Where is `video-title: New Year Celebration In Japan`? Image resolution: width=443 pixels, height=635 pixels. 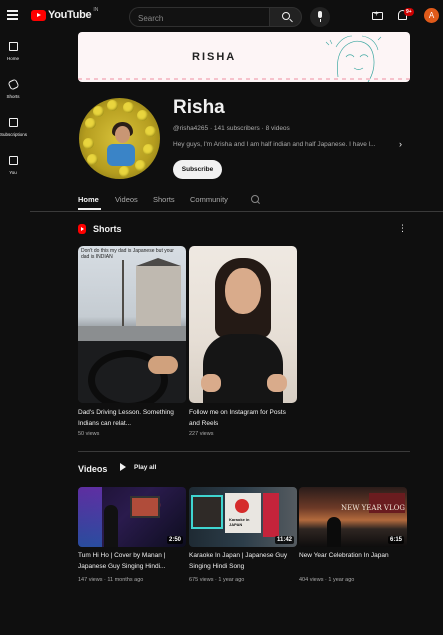 video-title: New Year Celebration In Japan is located at coordinates (352, 556).